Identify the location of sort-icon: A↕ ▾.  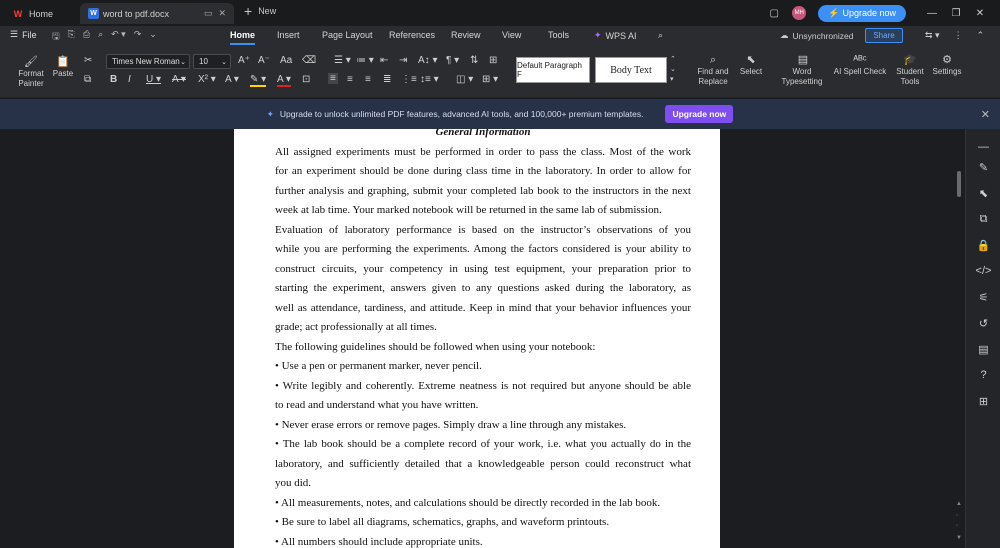
(427, 60).